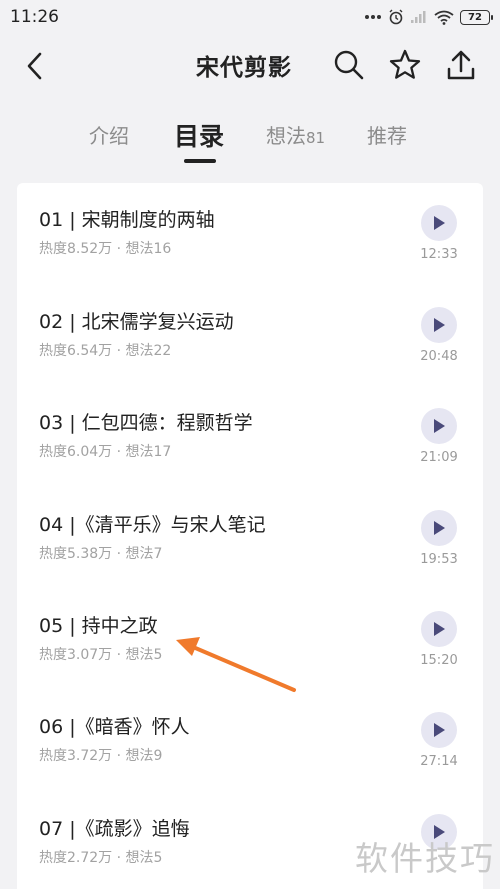 This screenshot has height=889, width=500. I want to click on item-title: 03 | 仁包四德：程颢哲学, so click(146, 423).